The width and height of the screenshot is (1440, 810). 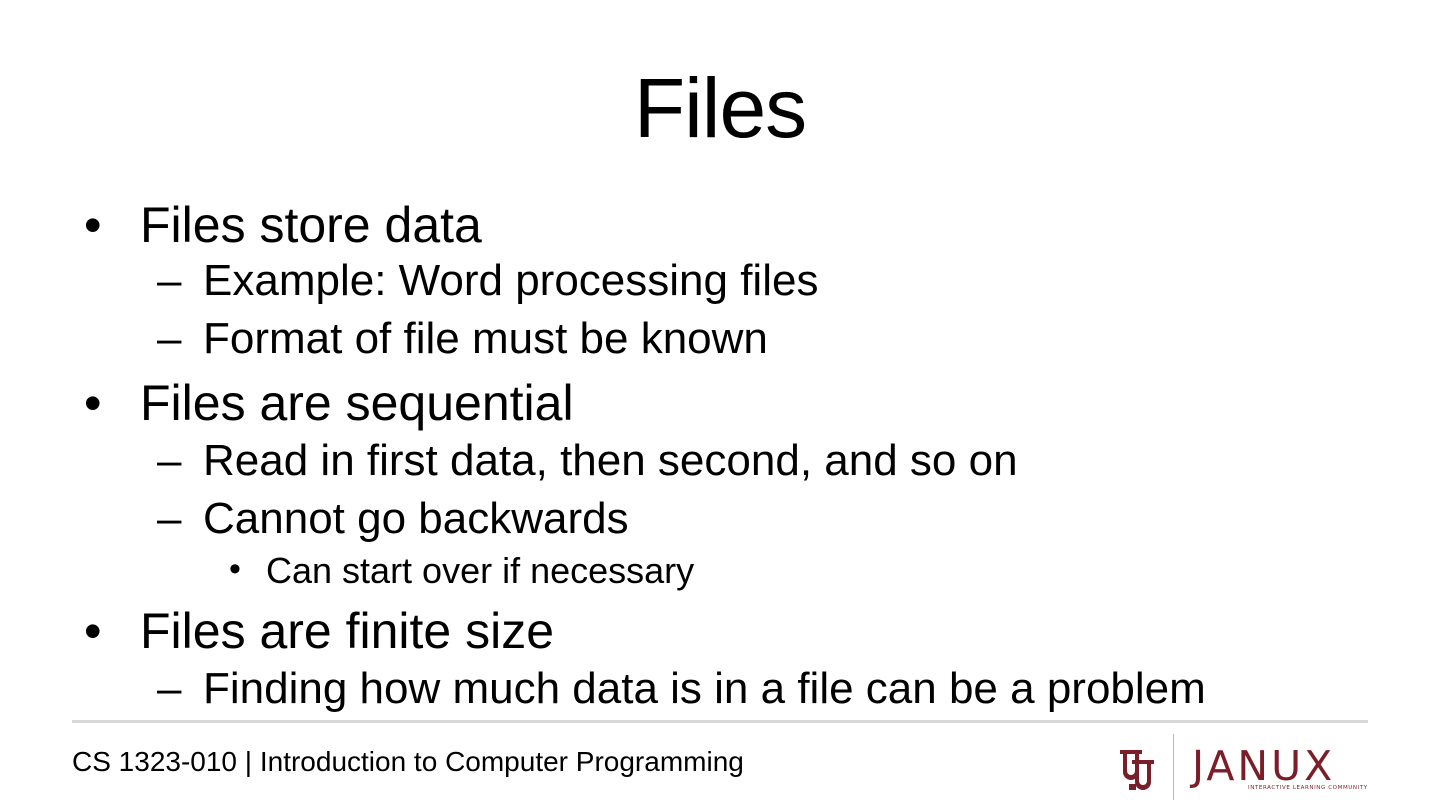 What do you see at coordinates (511, 280) in the screenshot?
I see `sub-bullet-text: Example: Word processing files` at bounding box center [511, 280].